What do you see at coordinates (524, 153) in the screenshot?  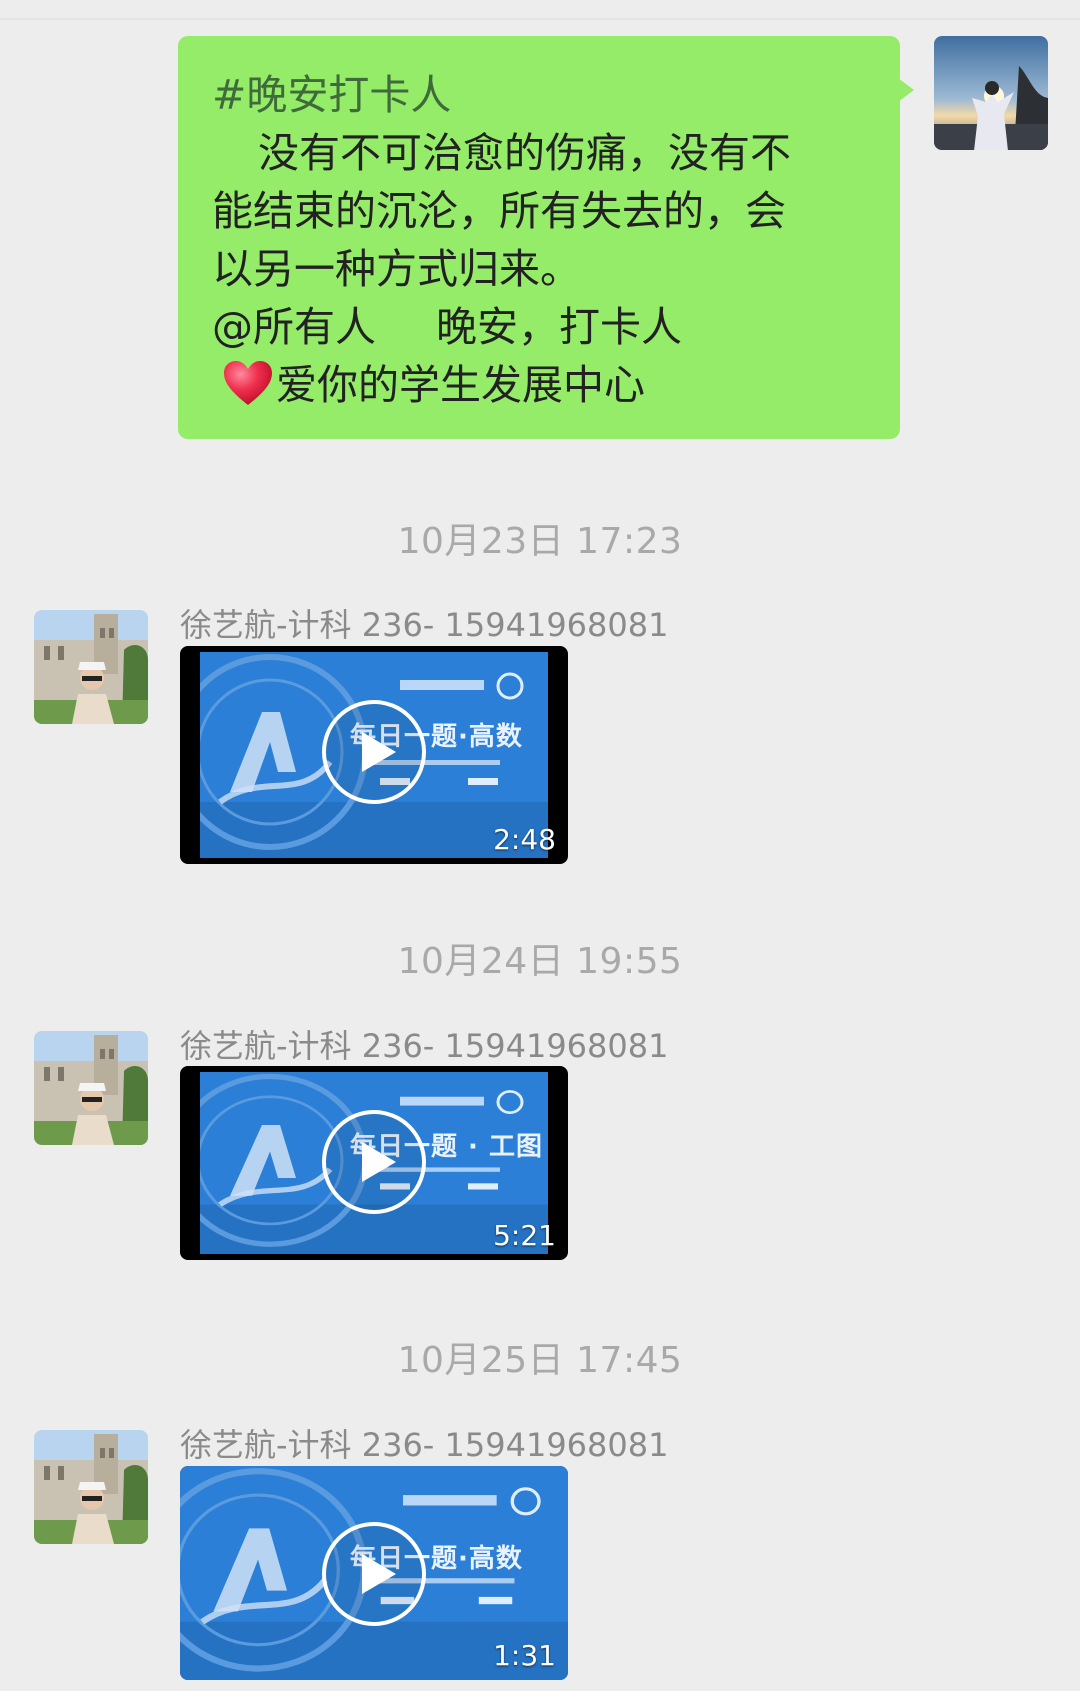 I see `message-line: 没有不可治愈的伤痛，没有不` at bounding box center [524, 153].